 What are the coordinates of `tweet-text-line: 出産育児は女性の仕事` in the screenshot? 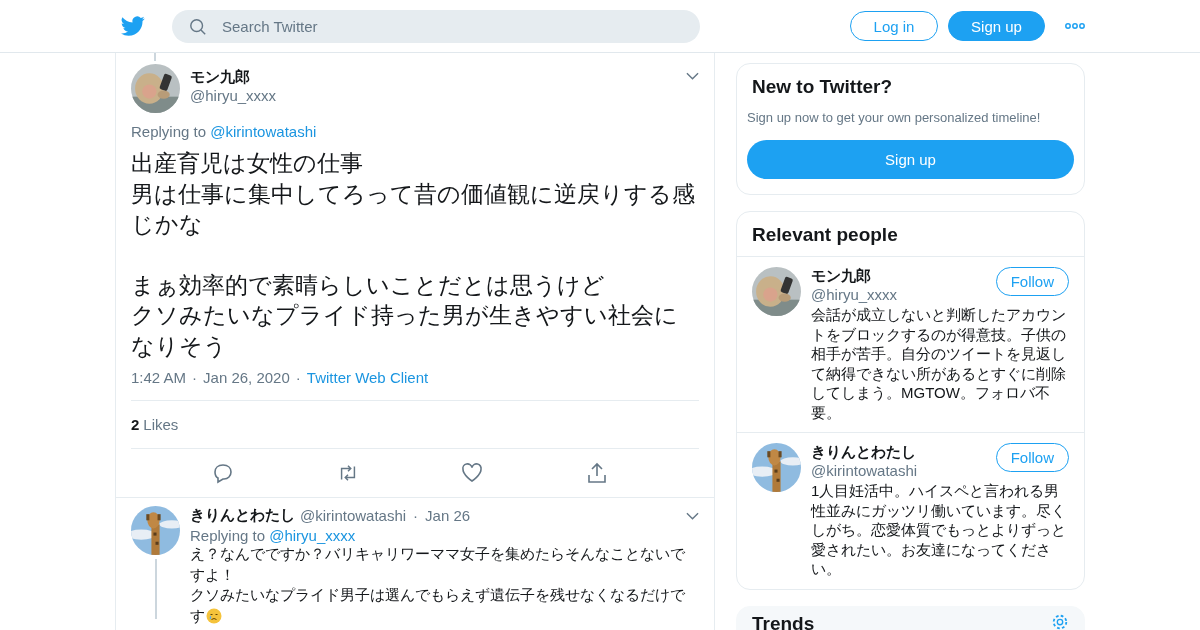 It's located at (247, 163).